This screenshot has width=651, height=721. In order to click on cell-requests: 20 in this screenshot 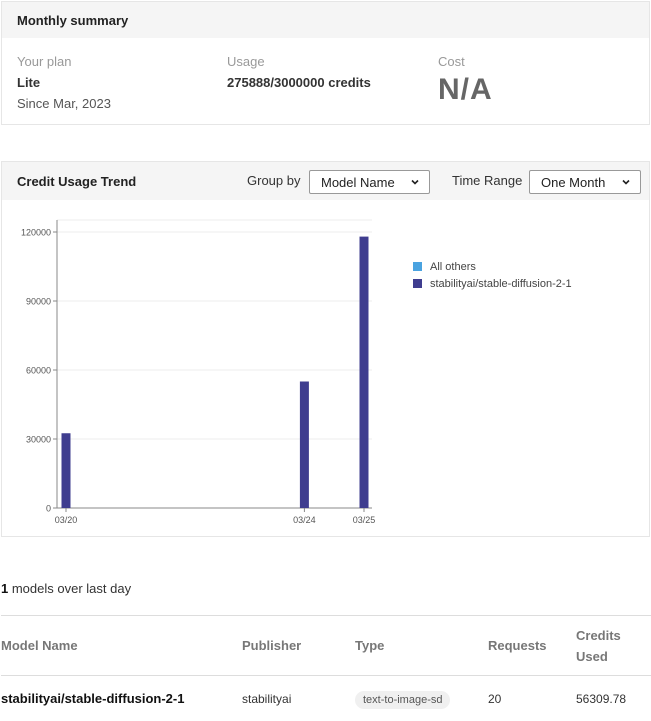, I will do `click(495, 698)`.